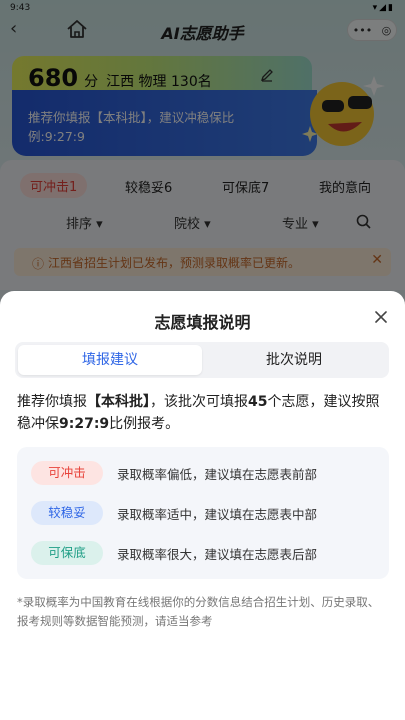 Image resolution: width=405 pixels, height=720 pixels. I want to click on tab-fill-advice: 填报建议, so click(110, 360).